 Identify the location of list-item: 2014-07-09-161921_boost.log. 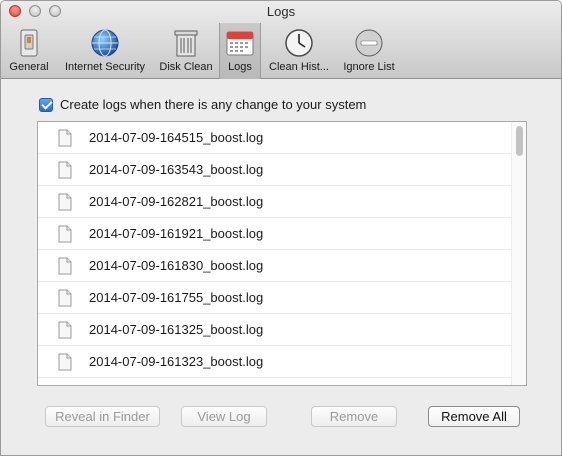
(275, 234).